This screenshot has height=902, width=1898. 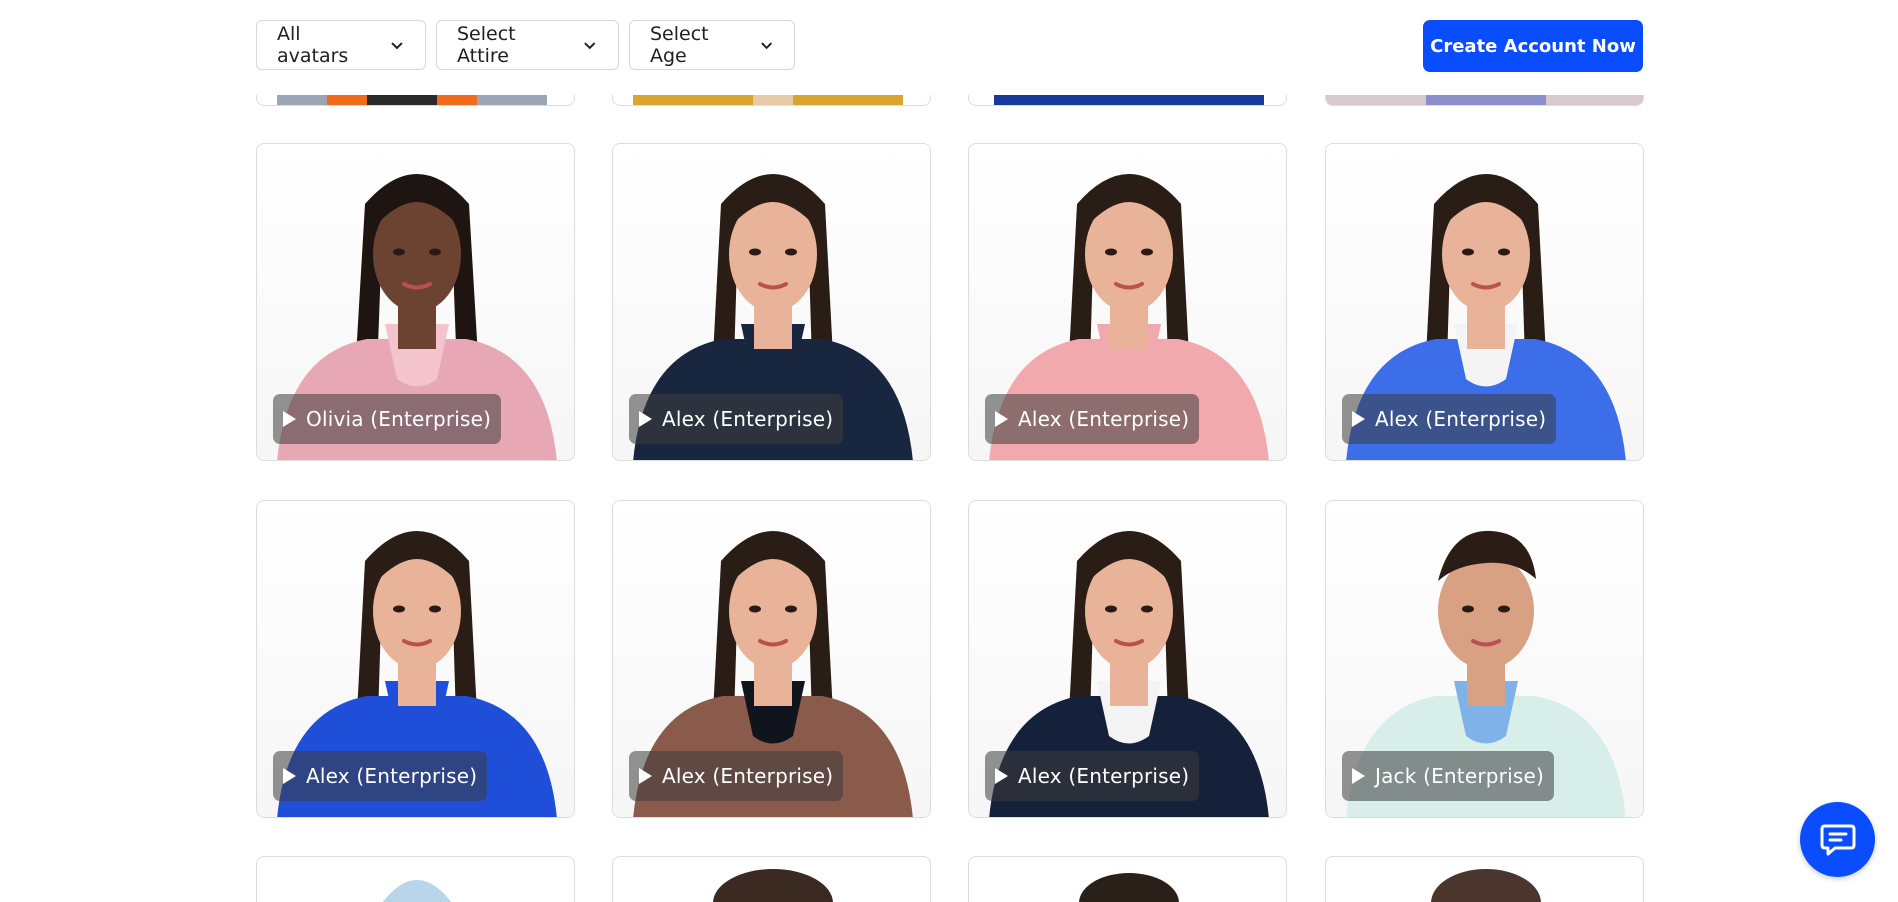 I want to click on select-age-label: Select Age, so click(x=679, y=45).